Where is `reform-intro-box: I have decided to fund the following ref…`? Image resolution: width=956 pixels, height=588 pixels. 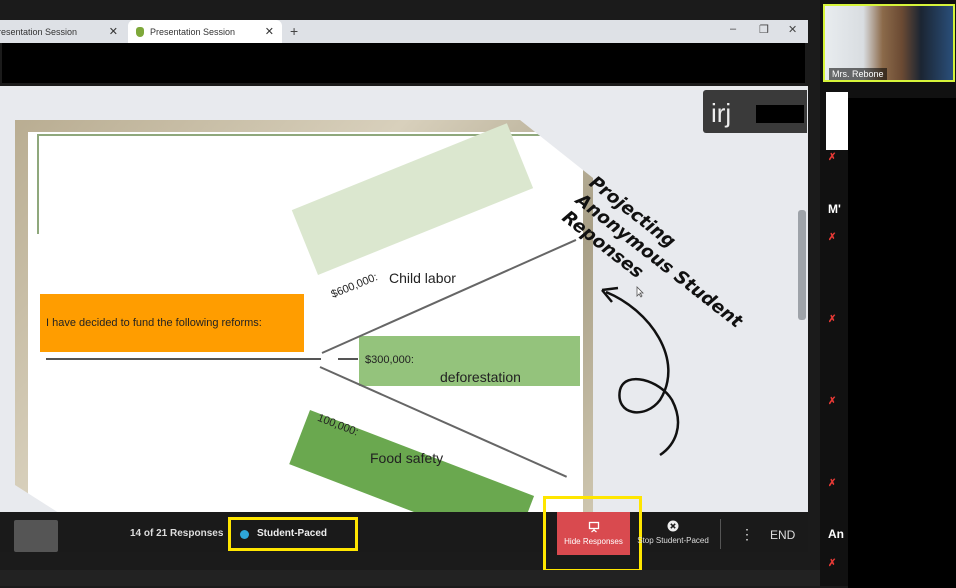
reform-intro-box: I have decided to fund the following ref… is located at coordinates (172, 323).